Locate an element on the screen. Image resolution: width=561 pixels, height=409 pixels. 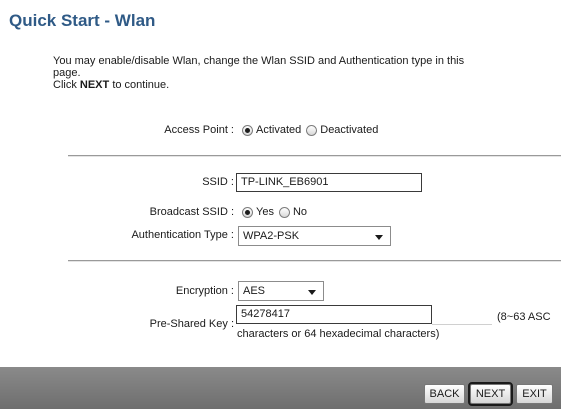
page-title: Quick Start - Wlan is located at coordinates (82, 20).